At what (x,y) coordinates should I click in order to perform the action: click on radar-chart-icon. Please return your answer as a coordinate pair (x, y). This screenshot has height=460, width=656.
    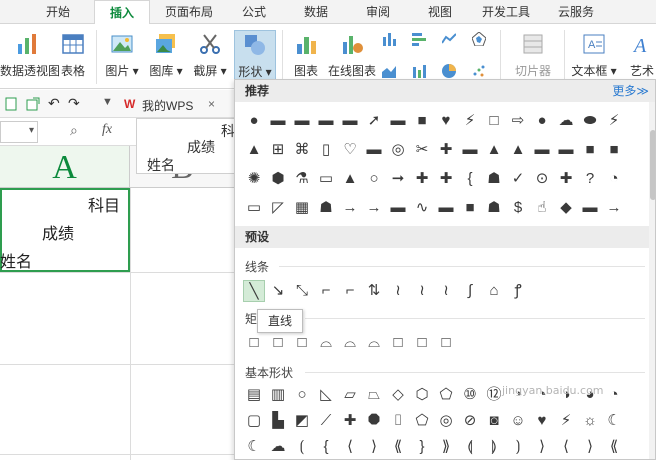
    Looking at the image, I should click on (479, 39).